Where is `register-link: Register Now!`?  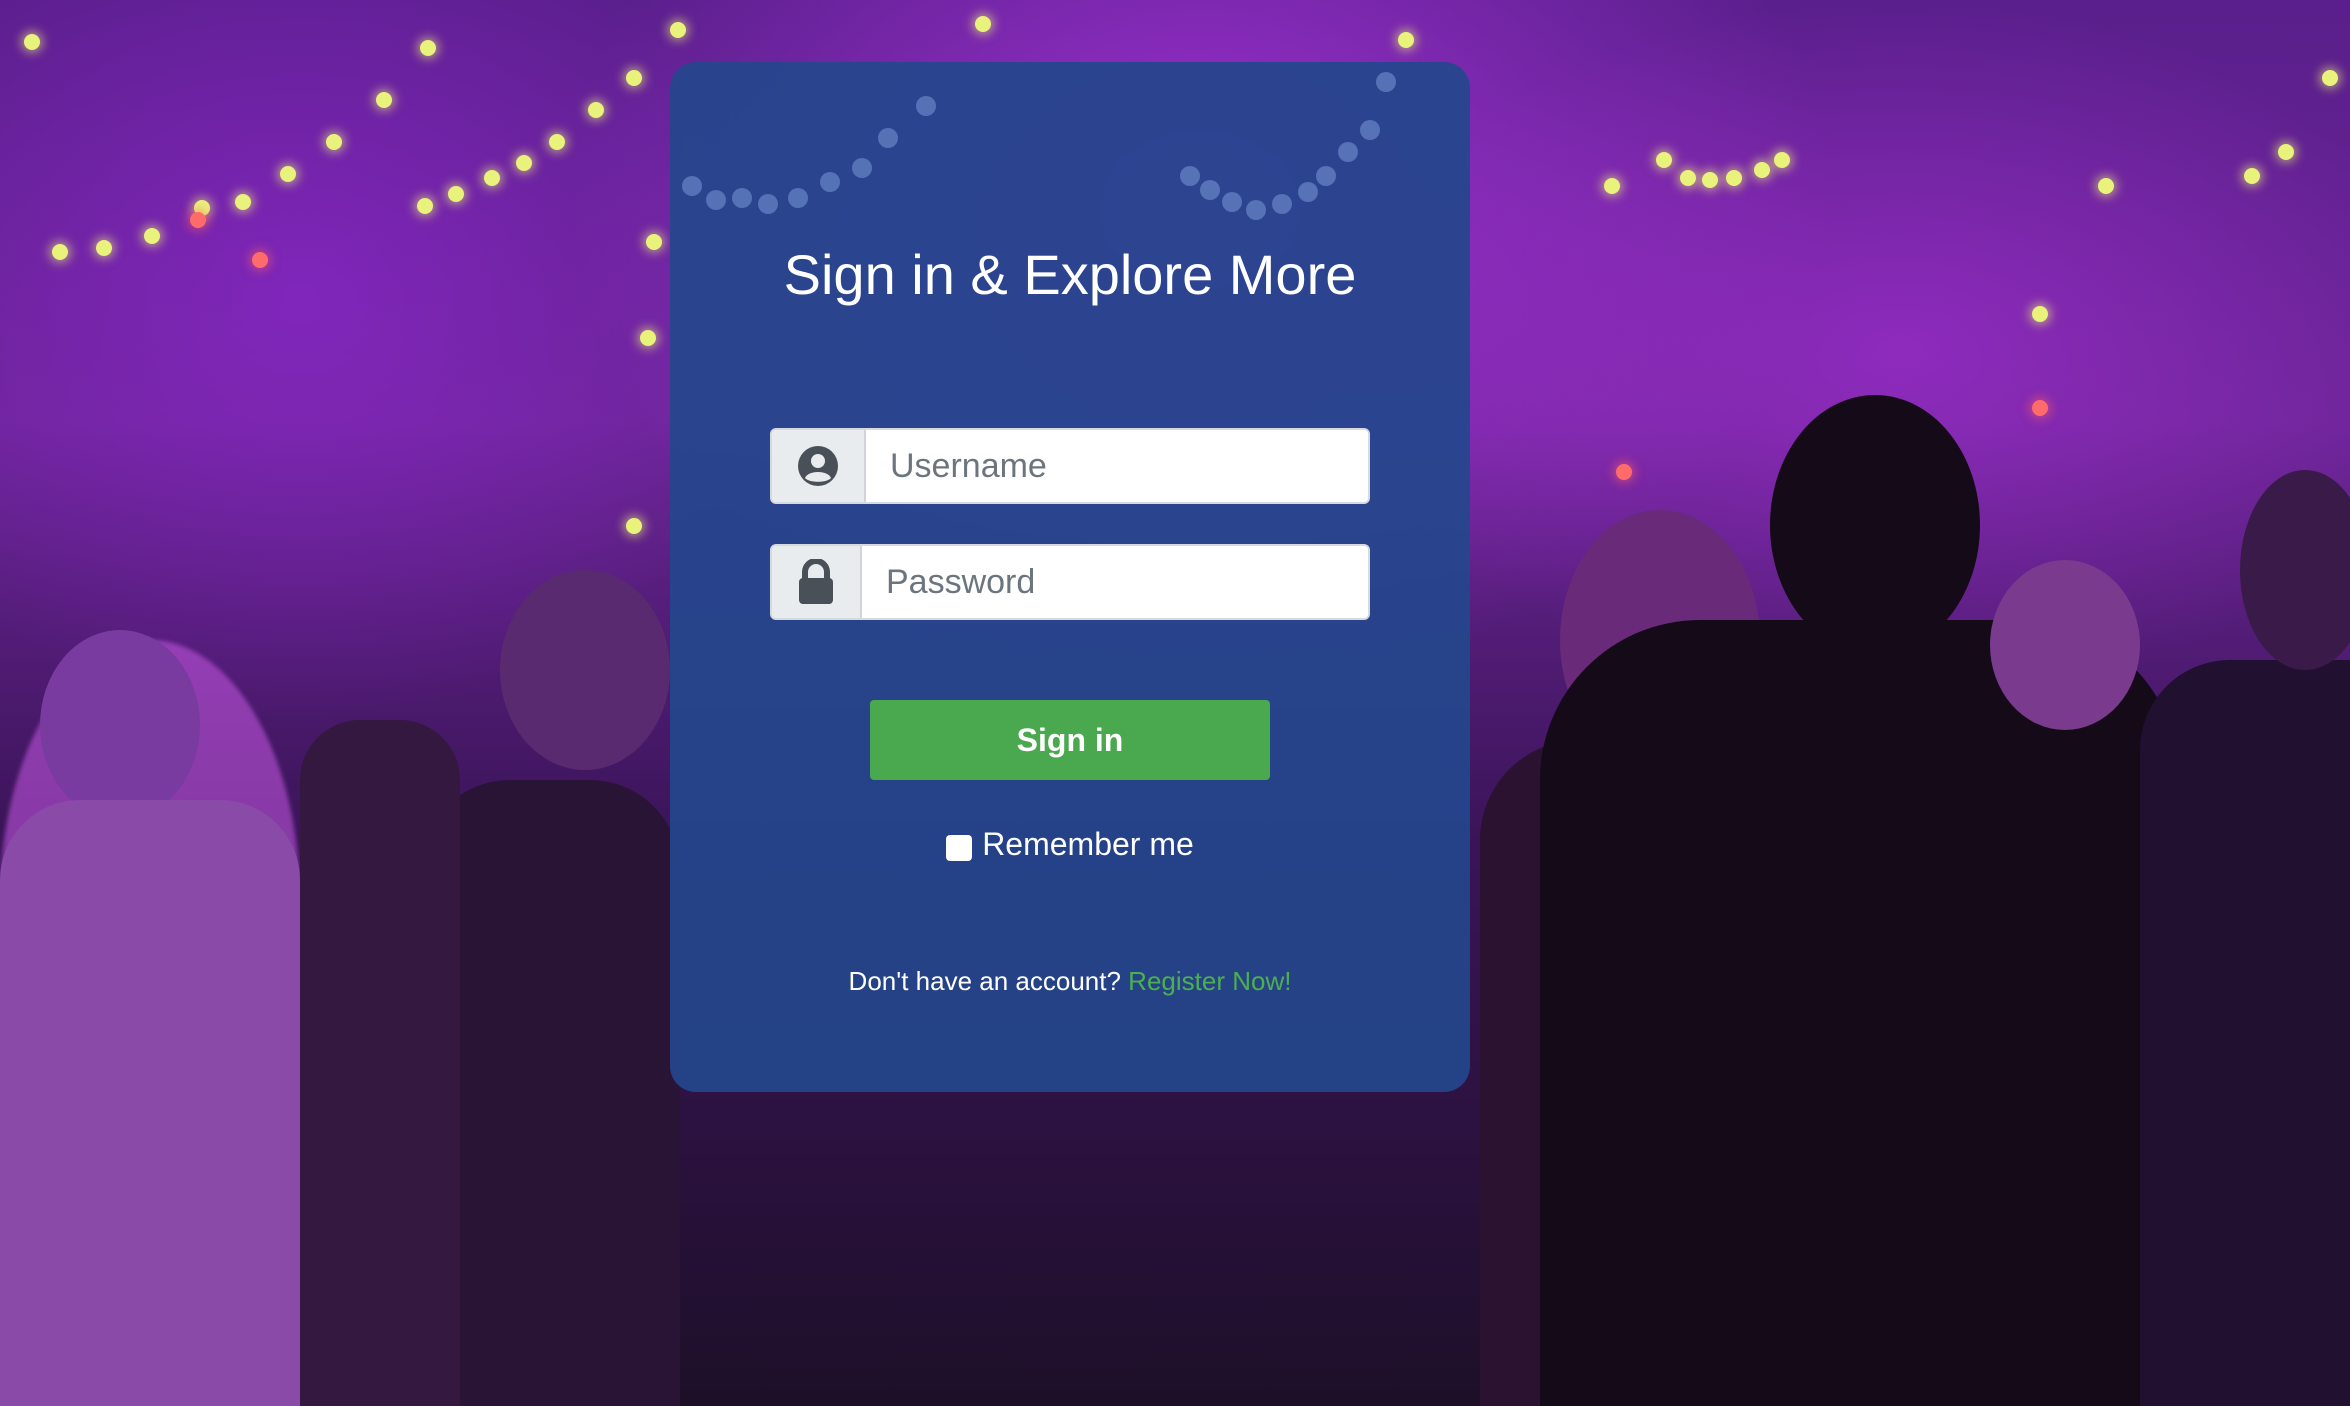
register-link: Register Now! is located at coordinates (1209, 981).